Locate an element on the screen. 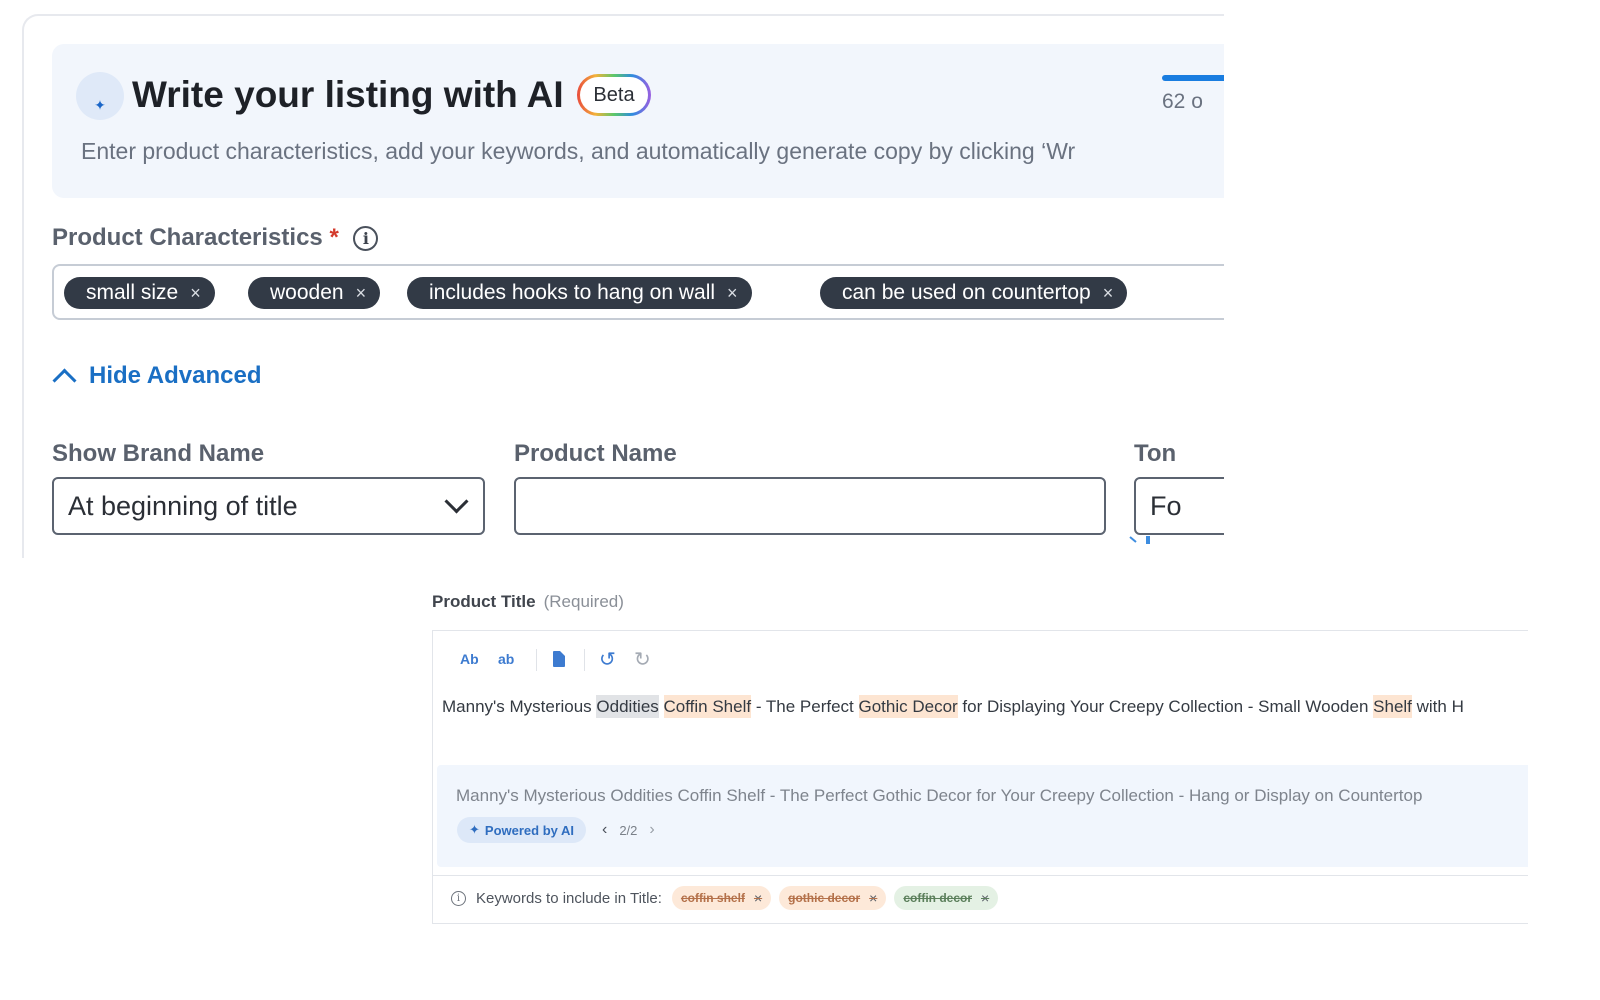 This screenshot has width=1600, height=1000. hide-advanced-toggle: Hide Advanced is located at coordinates (157, 377).